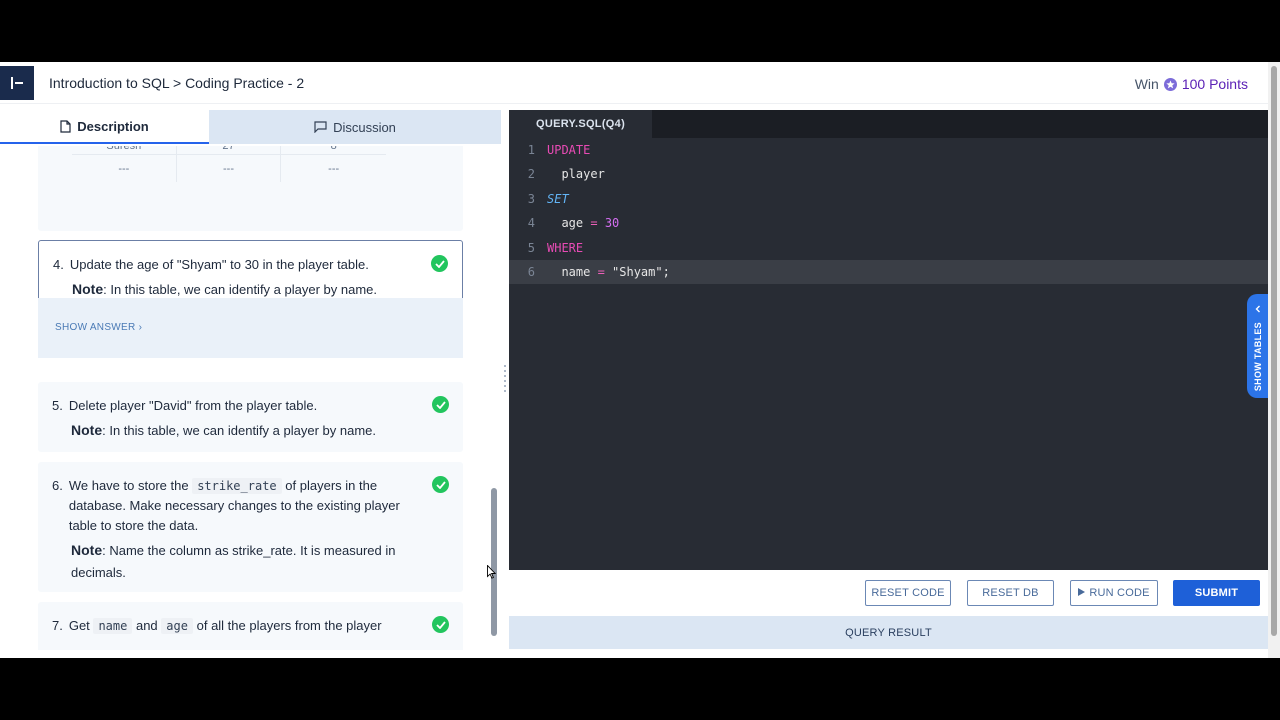 The width and height of the screenshot is (1280, 720). Describe the element at coordinates (146, 625) in the screenshot. I see `question-text-part: and` at that location.